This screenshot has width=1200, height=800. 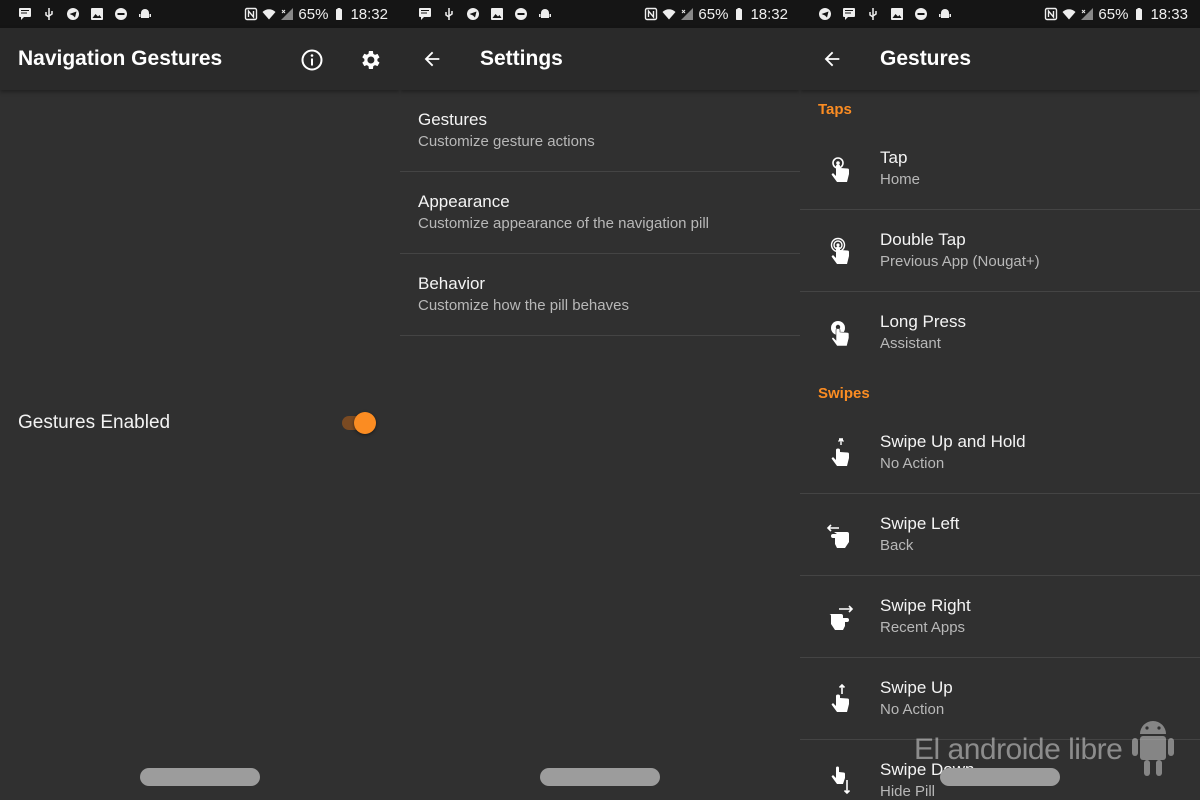 I want to click on page-title: Settings, so click(x=521, y=58).